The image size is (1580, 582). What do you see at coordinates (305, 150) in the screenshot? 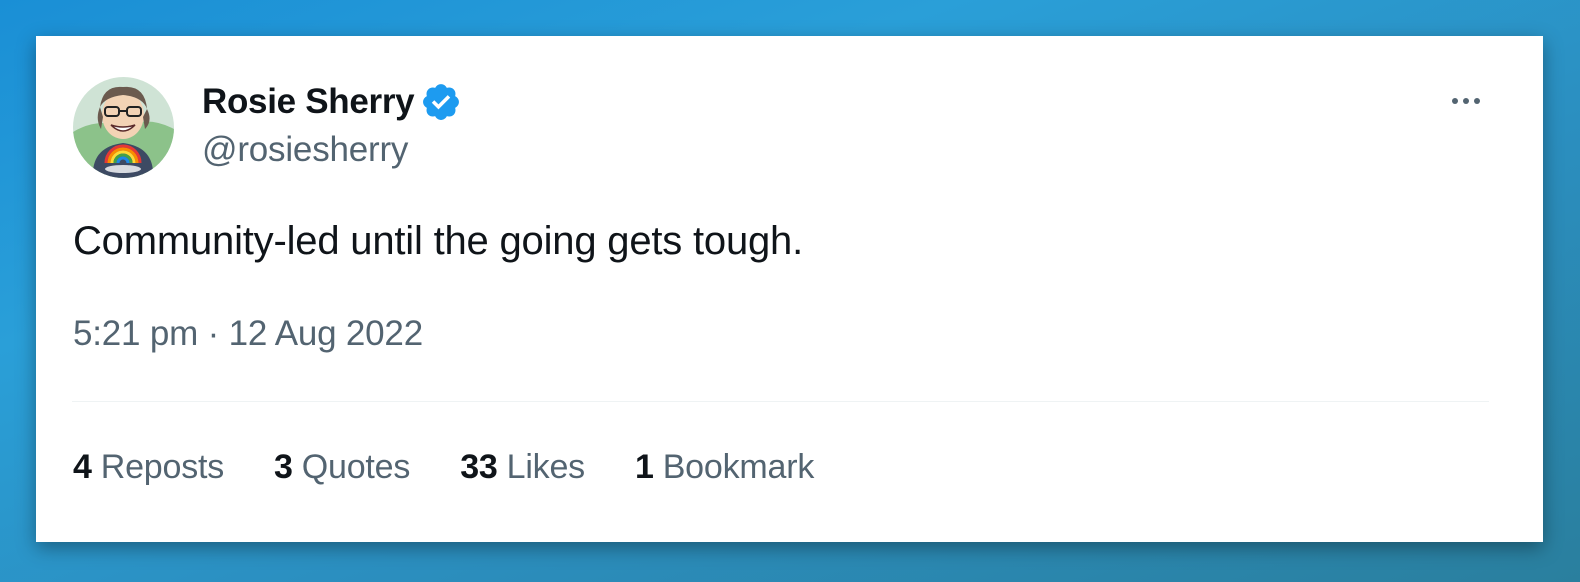
I see `user-handle: @rosiesherry` at bounding box center [305, 150].